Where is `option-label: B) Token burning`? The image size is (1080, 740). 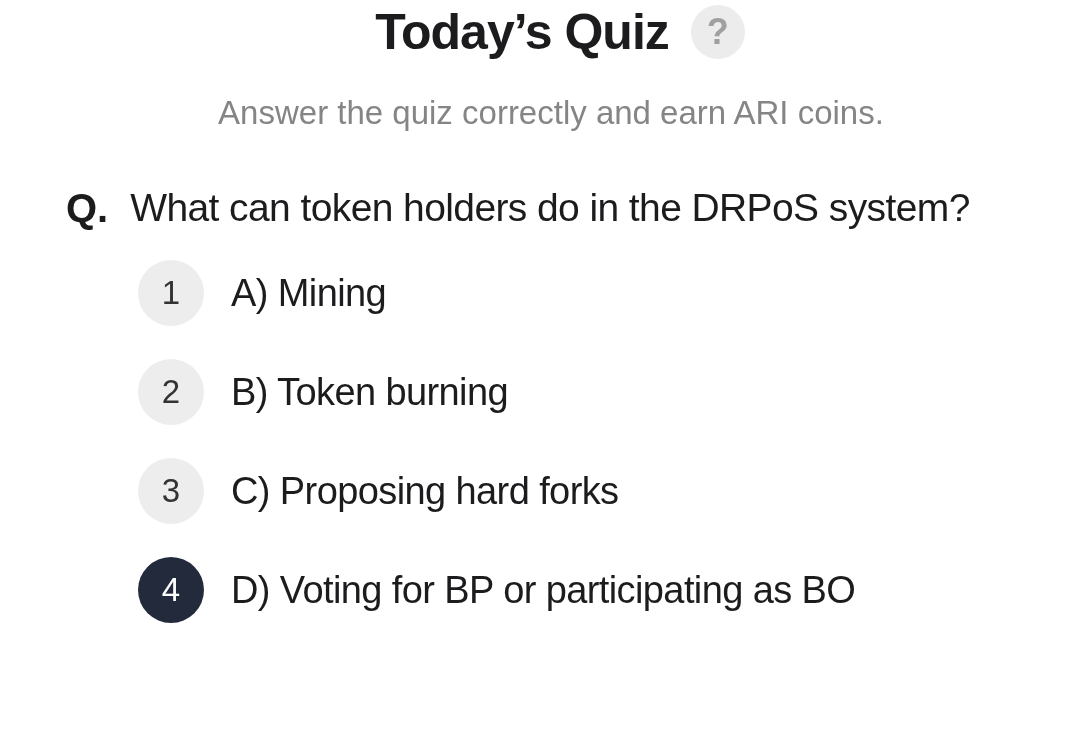 option-label: B) Token burning is located at coordinates (369, 392).